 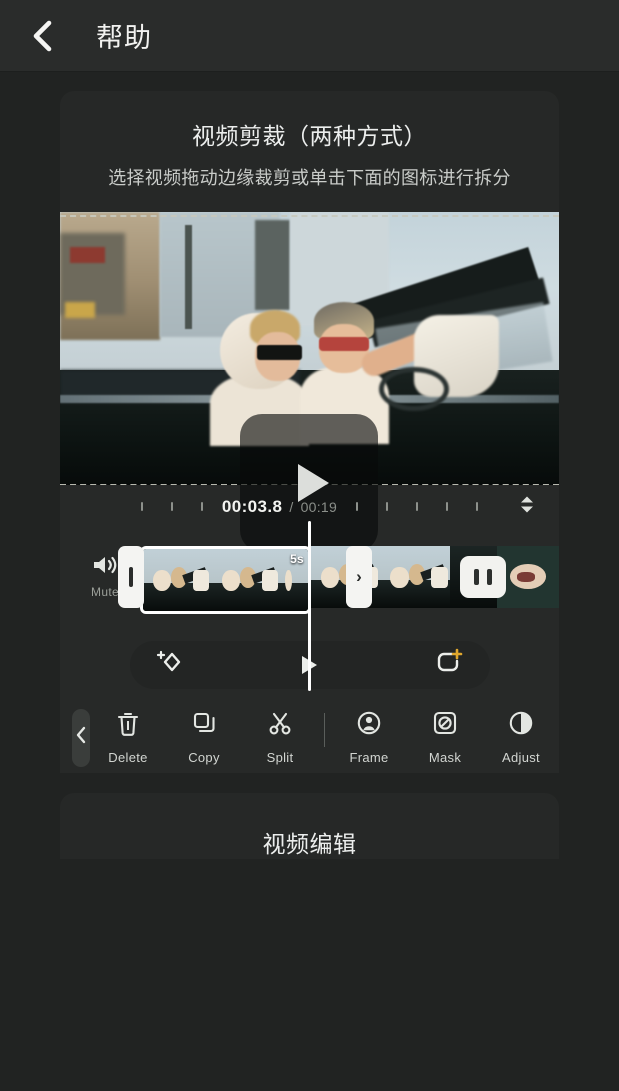 I want to click on edit-toolbar: Delete Copy Split Frame Mask Adjust, so click(x=309, y=738).